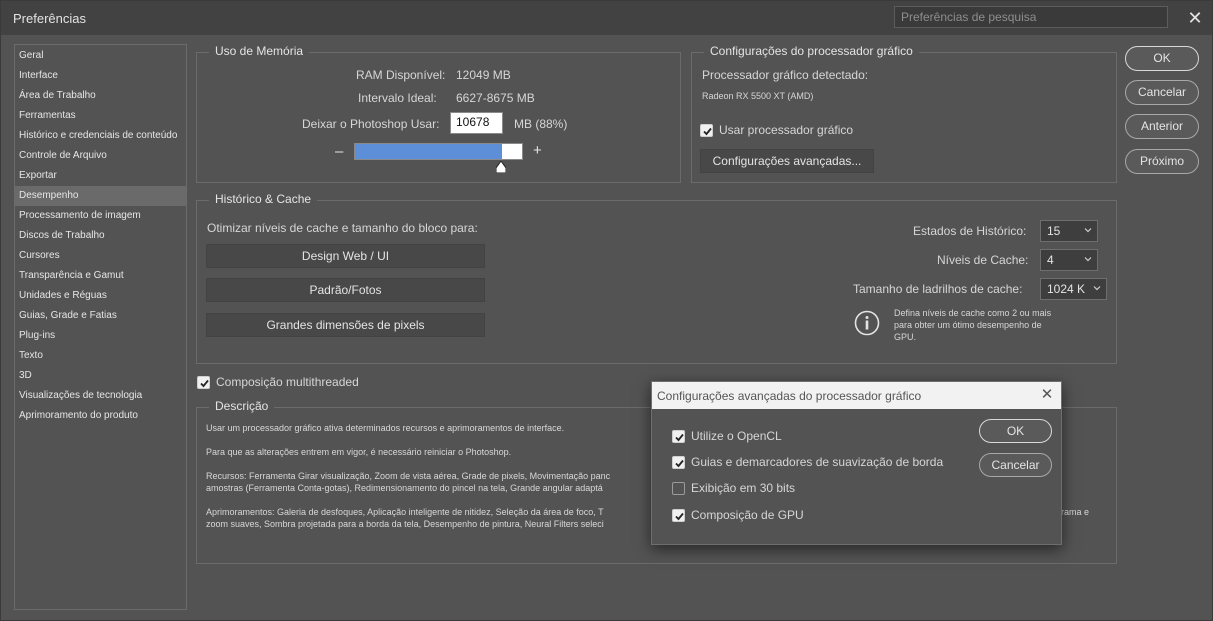  Describe the element at coordinates (100, 216) in the screenshot. I see `sidebar-item: Processamento de imagem` at that location.